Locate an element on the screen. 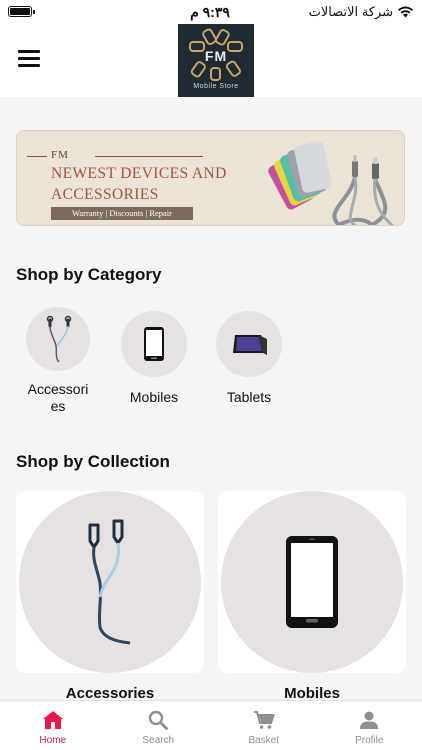 The image size is (422, 750). home-icon is located at coordinates (52, 720).